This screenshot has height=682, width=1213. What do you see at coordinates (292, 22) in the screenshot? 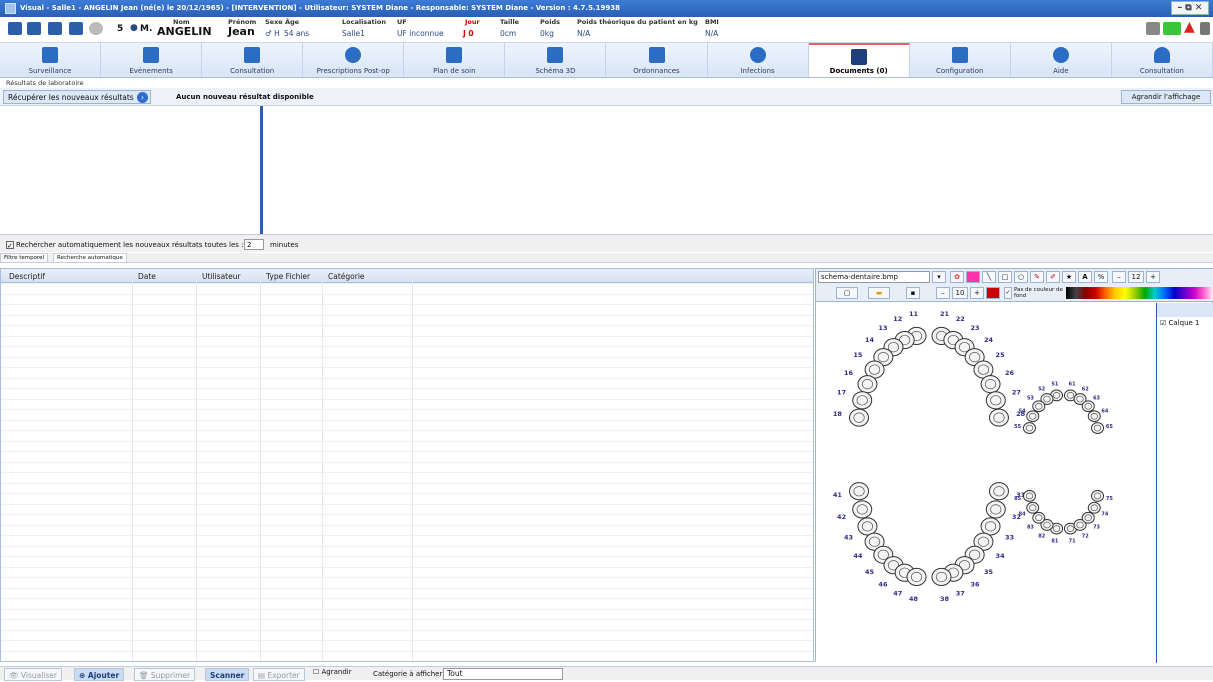
I see `age-label: Âge` at bounding box center [292, 22].